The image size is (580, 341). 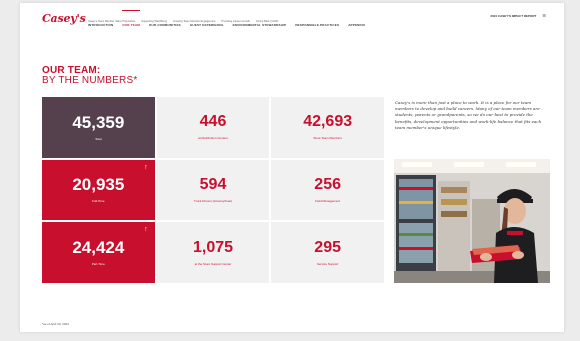 What do you see at coordinates (327, 247) in the screenshot?
I see `stat-value: 295` at bounding box center [327, 247].